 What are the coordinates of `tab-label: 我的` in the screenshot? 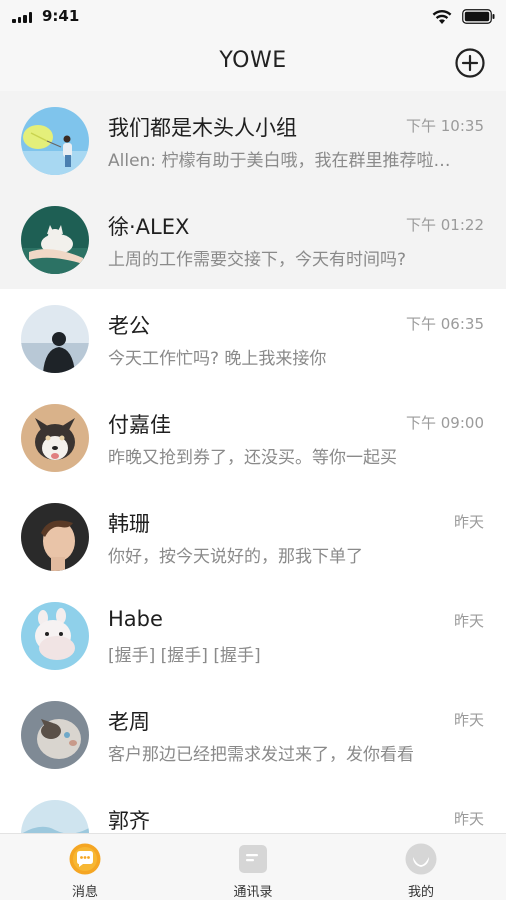 It's located at (420, 892).